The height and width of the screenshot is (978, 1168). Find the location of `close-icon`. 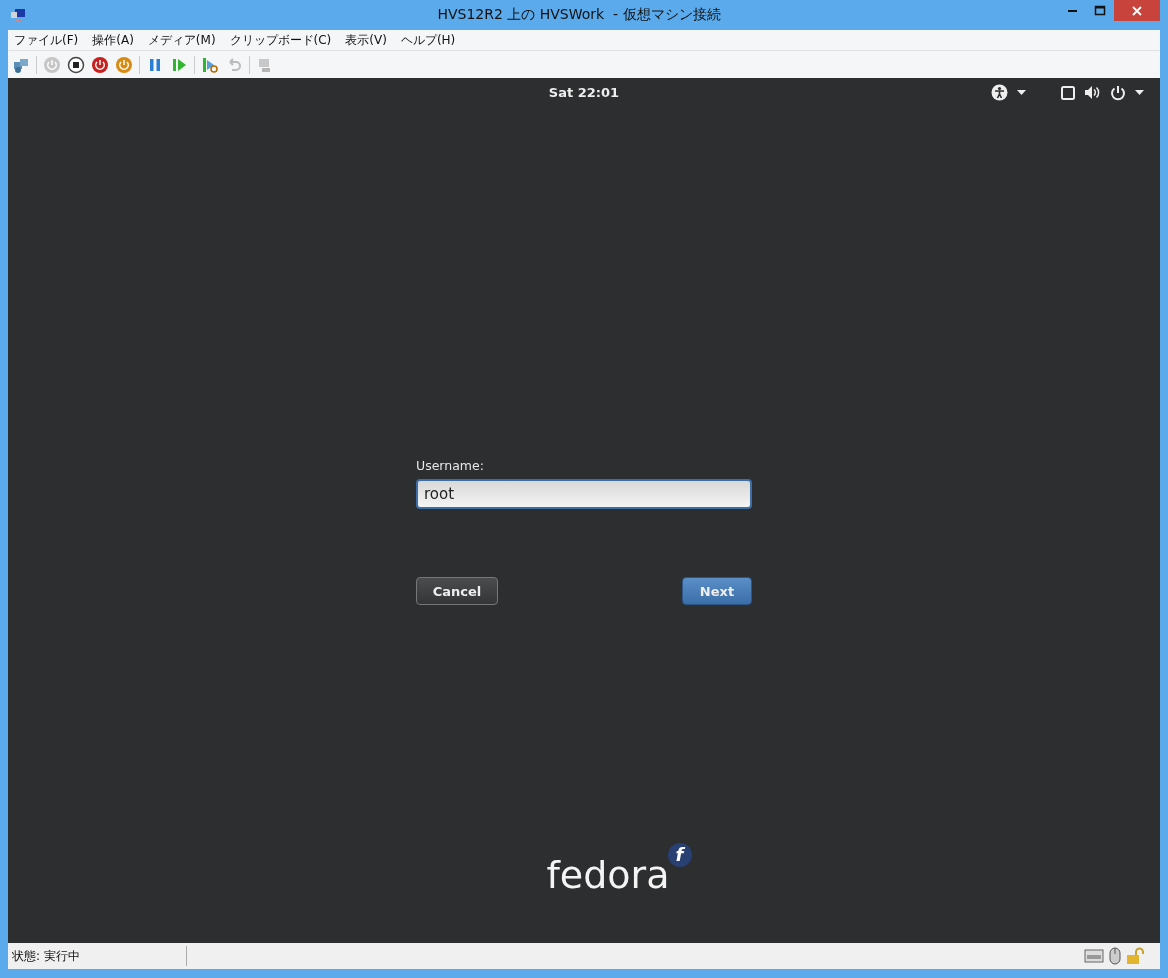

close-icon is located at coordinates (1137, 10).